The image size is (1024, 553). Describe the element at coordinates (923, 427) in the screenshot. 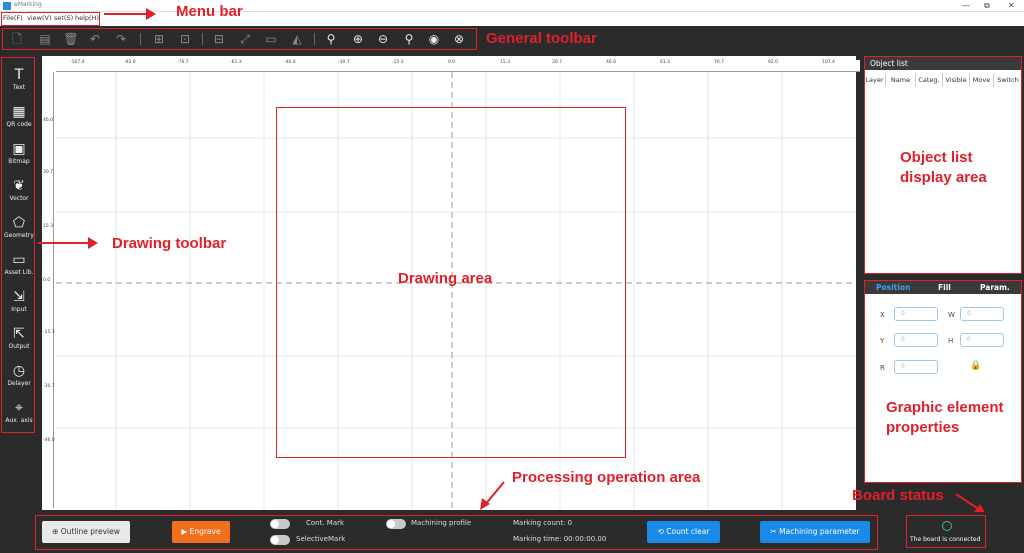

I see `annotation-line: properties` at that location.